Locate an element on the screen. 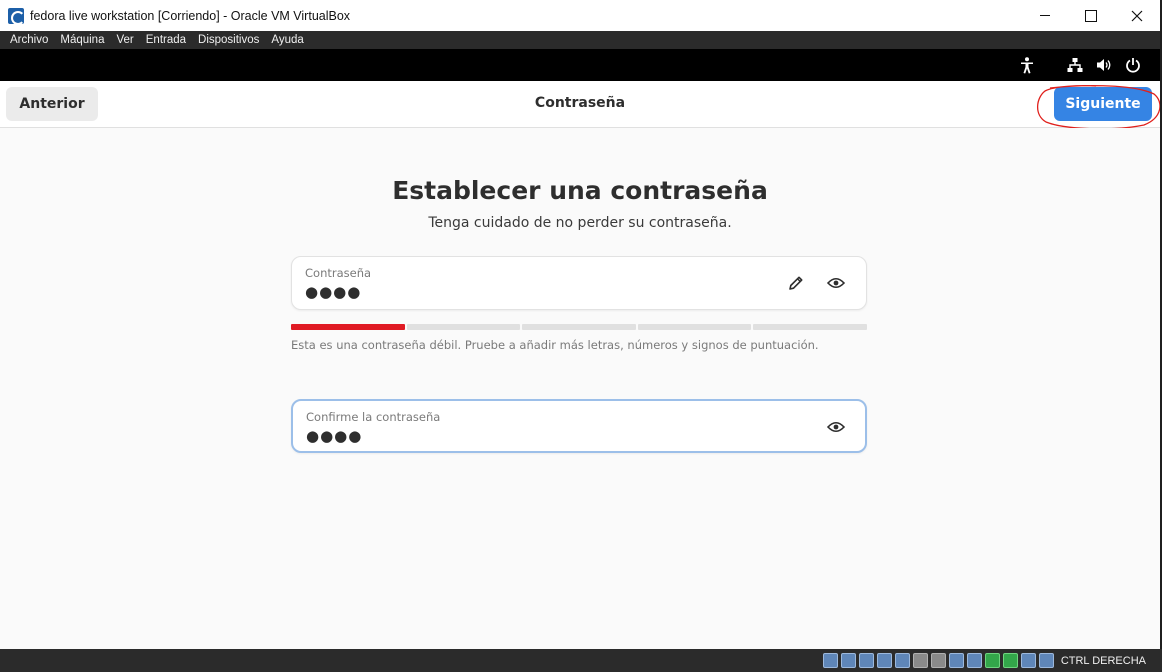 This screenshot has width=1162, height=672. page-title: Contraseña is located at coordinates (580, 103).